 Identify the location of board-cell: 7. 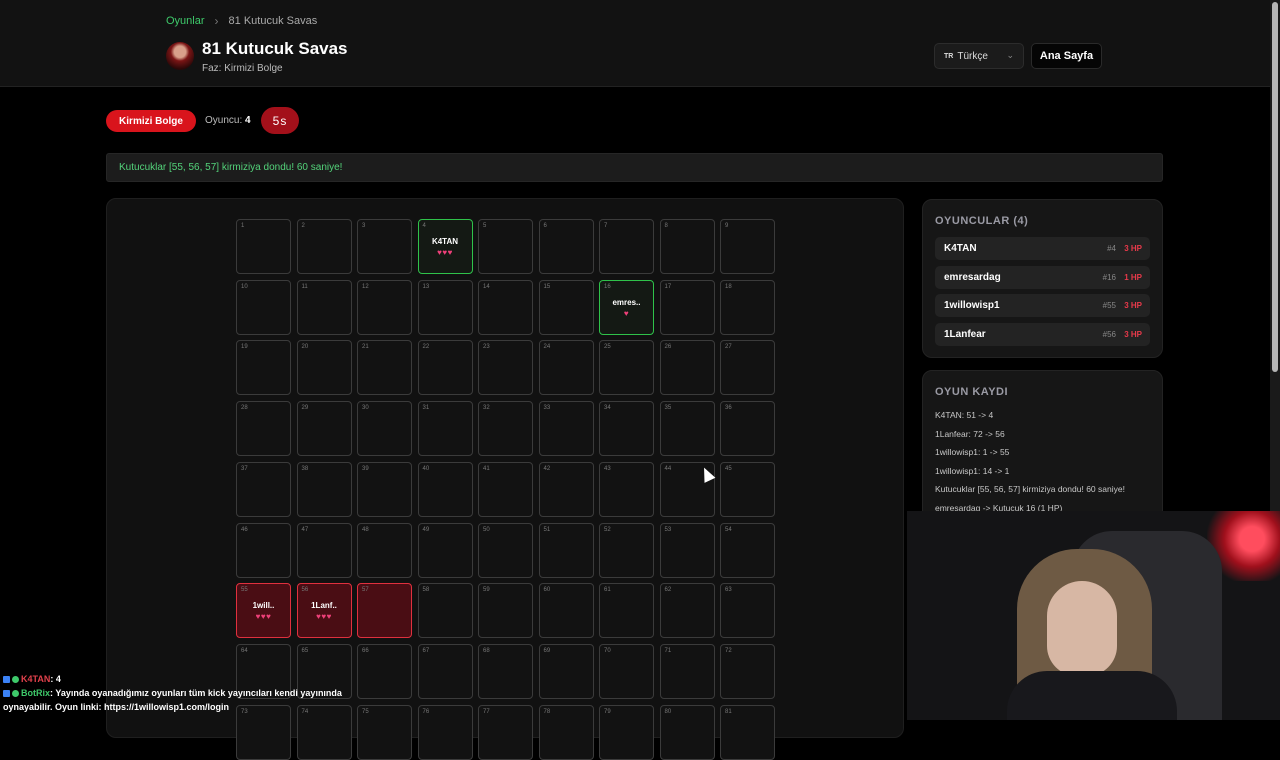
(626, 246).